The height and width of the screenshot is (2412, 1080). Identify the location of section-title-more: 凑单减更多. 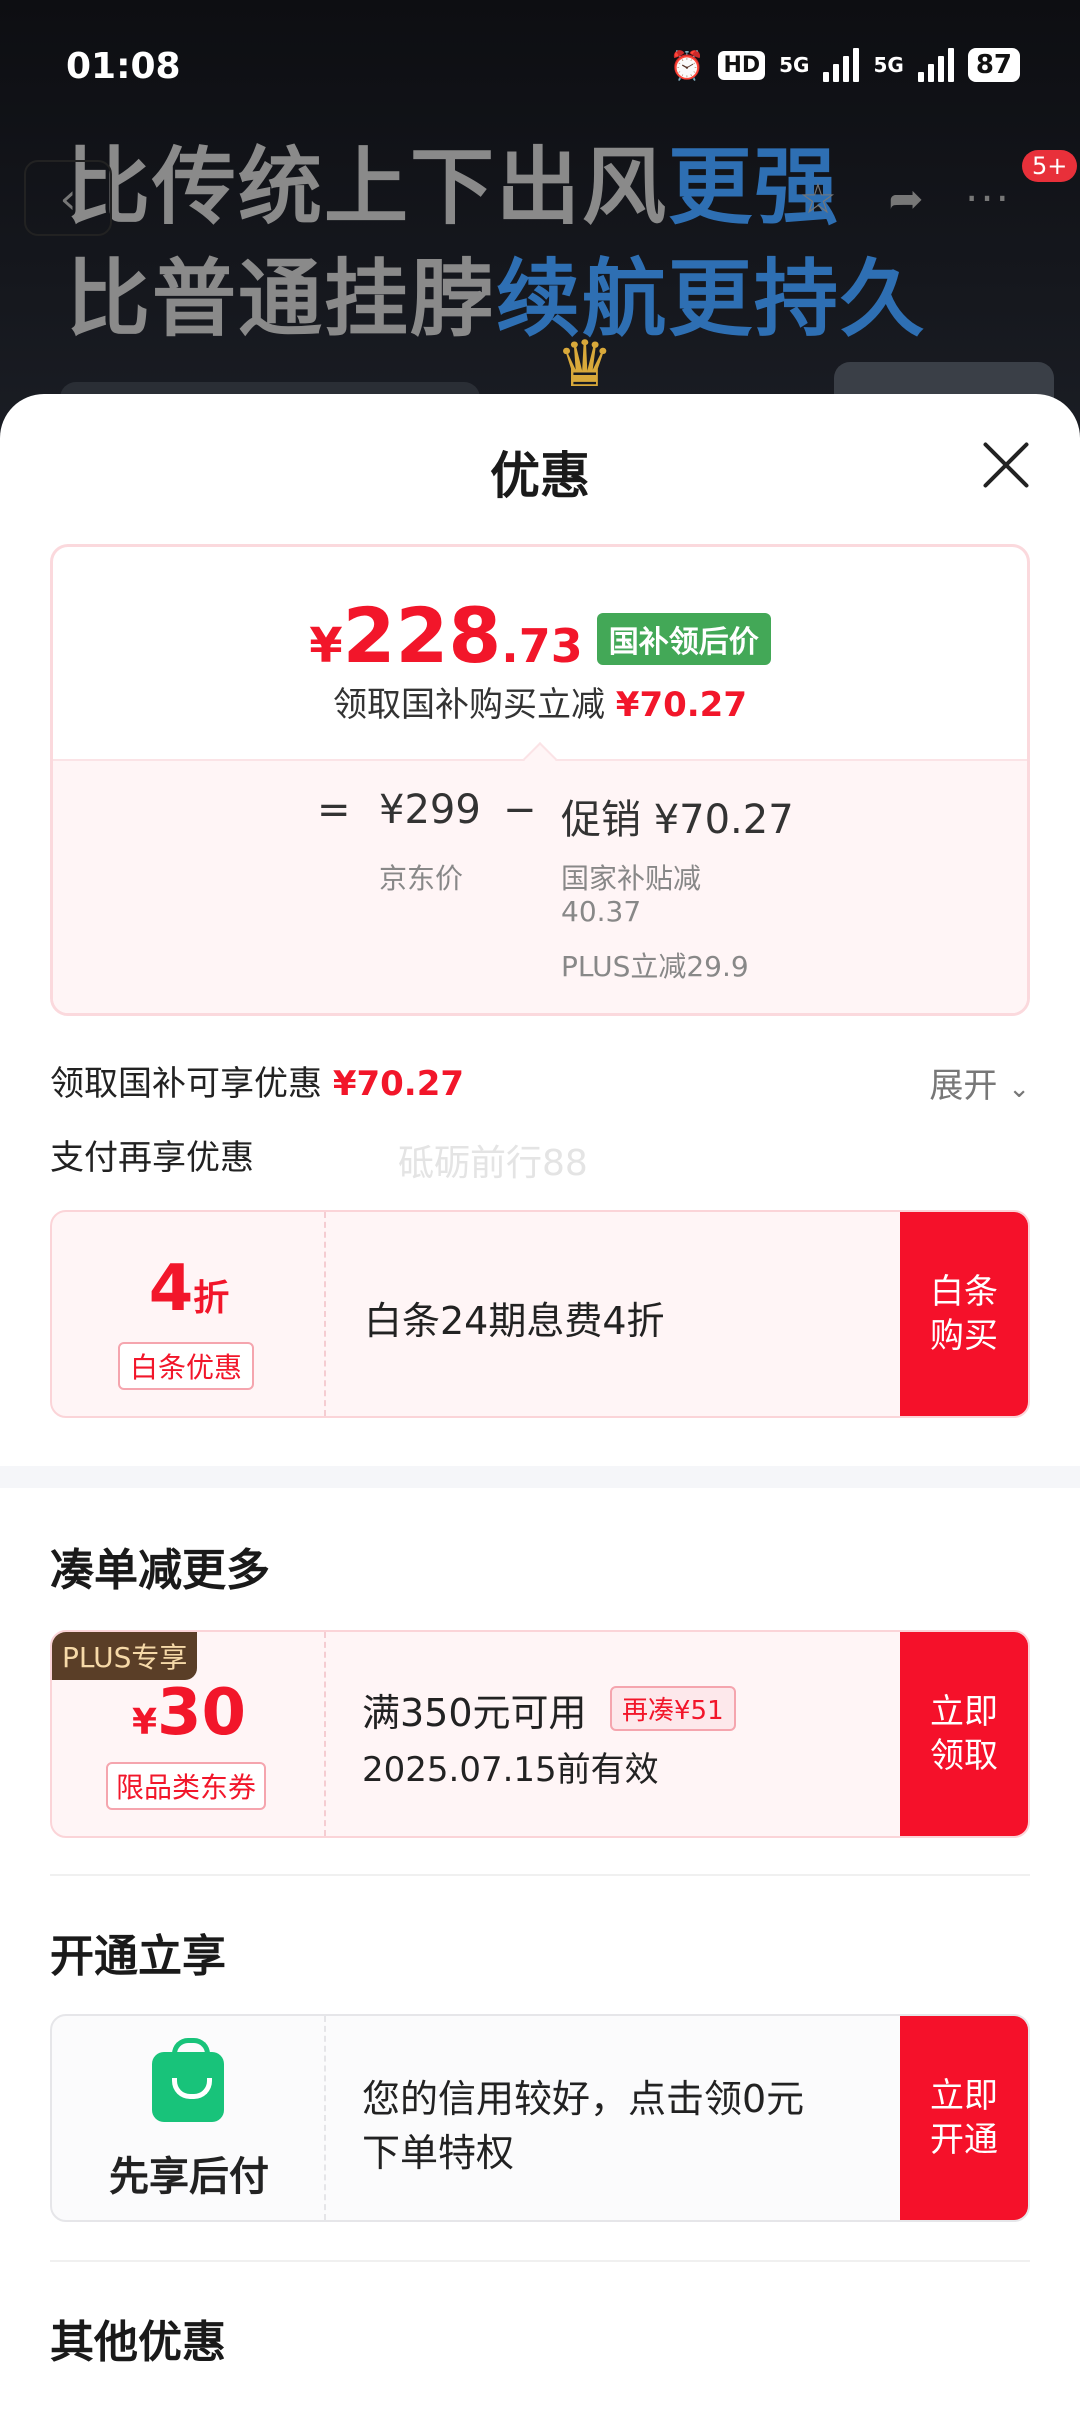
(160, 1570).